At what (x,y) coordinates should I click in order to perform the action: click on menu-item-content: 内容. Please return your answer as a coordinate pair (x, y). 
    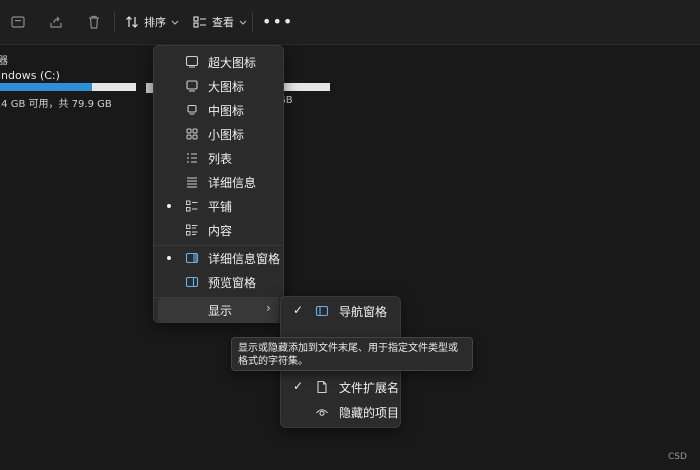
    Looking at the image, I should click on (218, 230).